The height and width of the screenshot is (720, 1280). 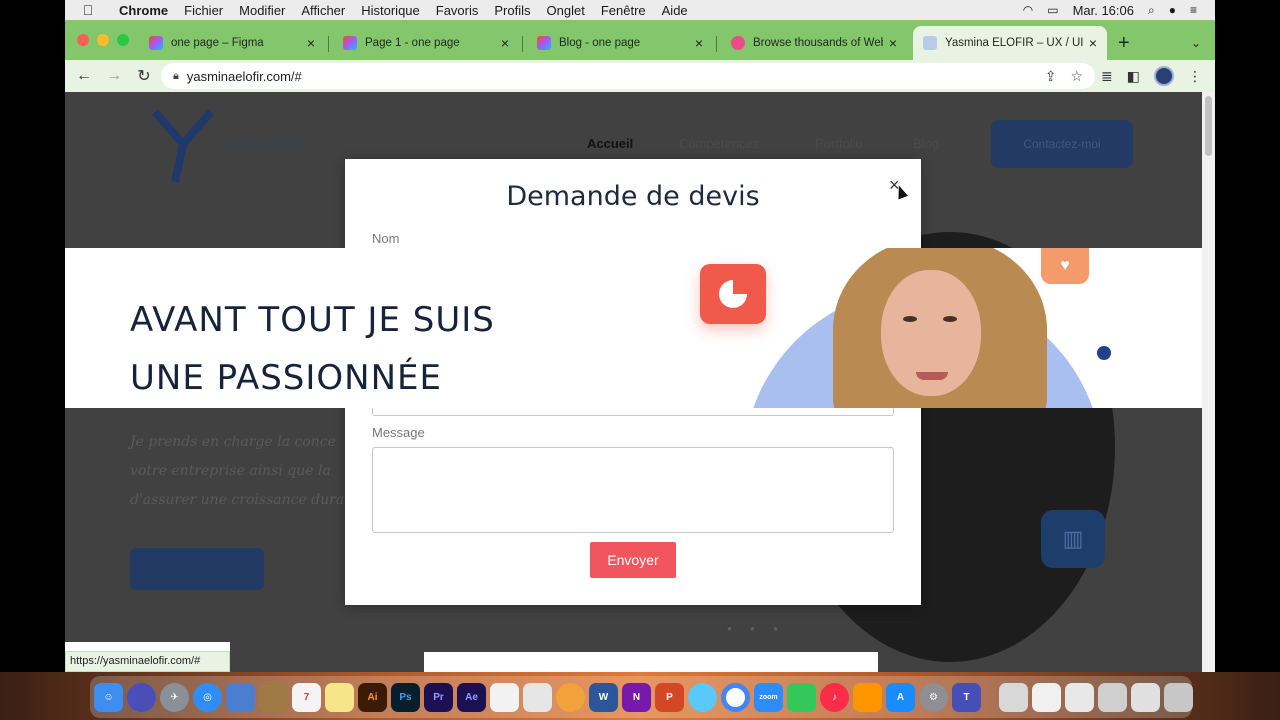 What do you see at coordinates (1014, 43) in the screenshot?
I see `tab-title: Yasmina ELOFIR – UX / UI` at bounding box center [1014, 43].